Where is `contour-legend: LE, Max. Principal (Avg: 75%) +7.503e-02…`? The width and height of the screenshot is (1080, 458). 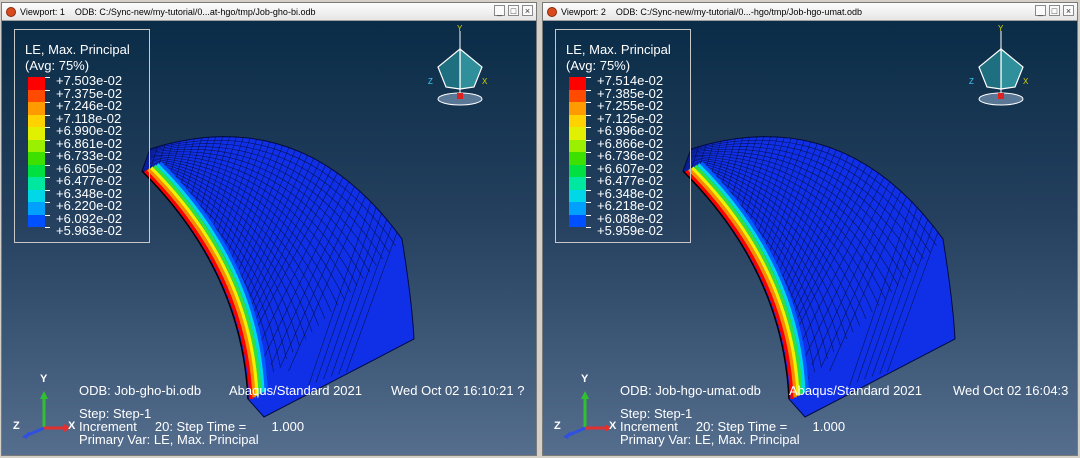
contour-legend: LE, Max. Principal (Avg: 75%) +7.503e-02… is located at coordinates (82, 136).